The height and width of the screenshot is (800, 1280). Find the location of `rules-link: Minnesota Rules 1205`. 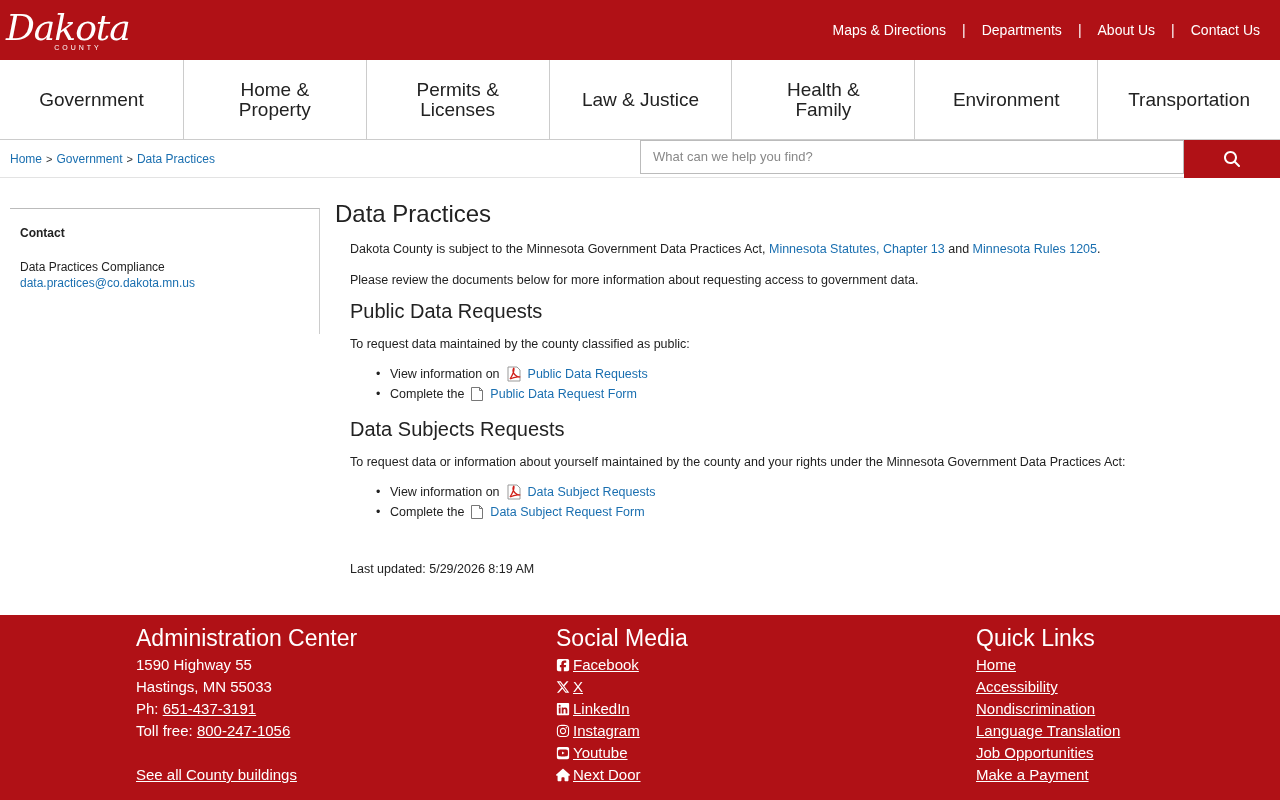

rules-link: Minnesota Rules 1205 is located at coordinates (1034, 249).